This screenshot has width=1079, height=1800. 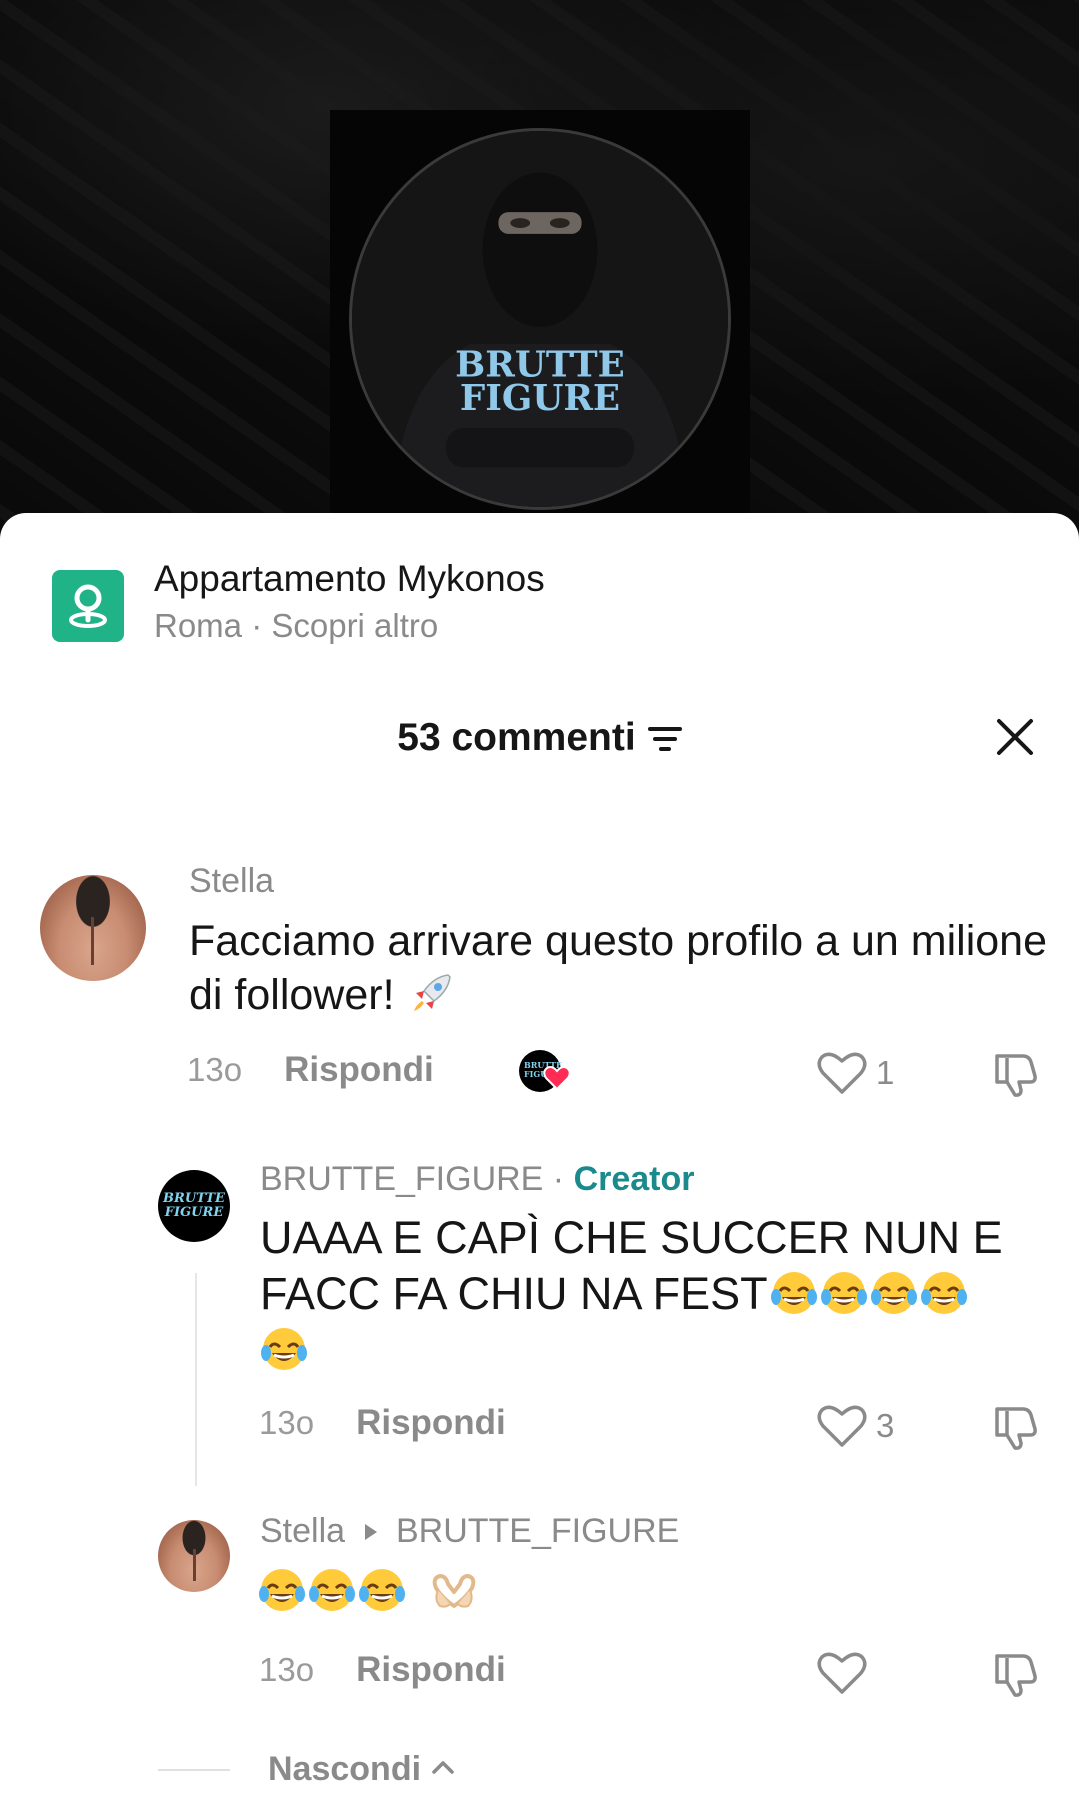 I want to click on comment-author: Stella BRUTTE_FIGURE, so click(x=469, y=1531).